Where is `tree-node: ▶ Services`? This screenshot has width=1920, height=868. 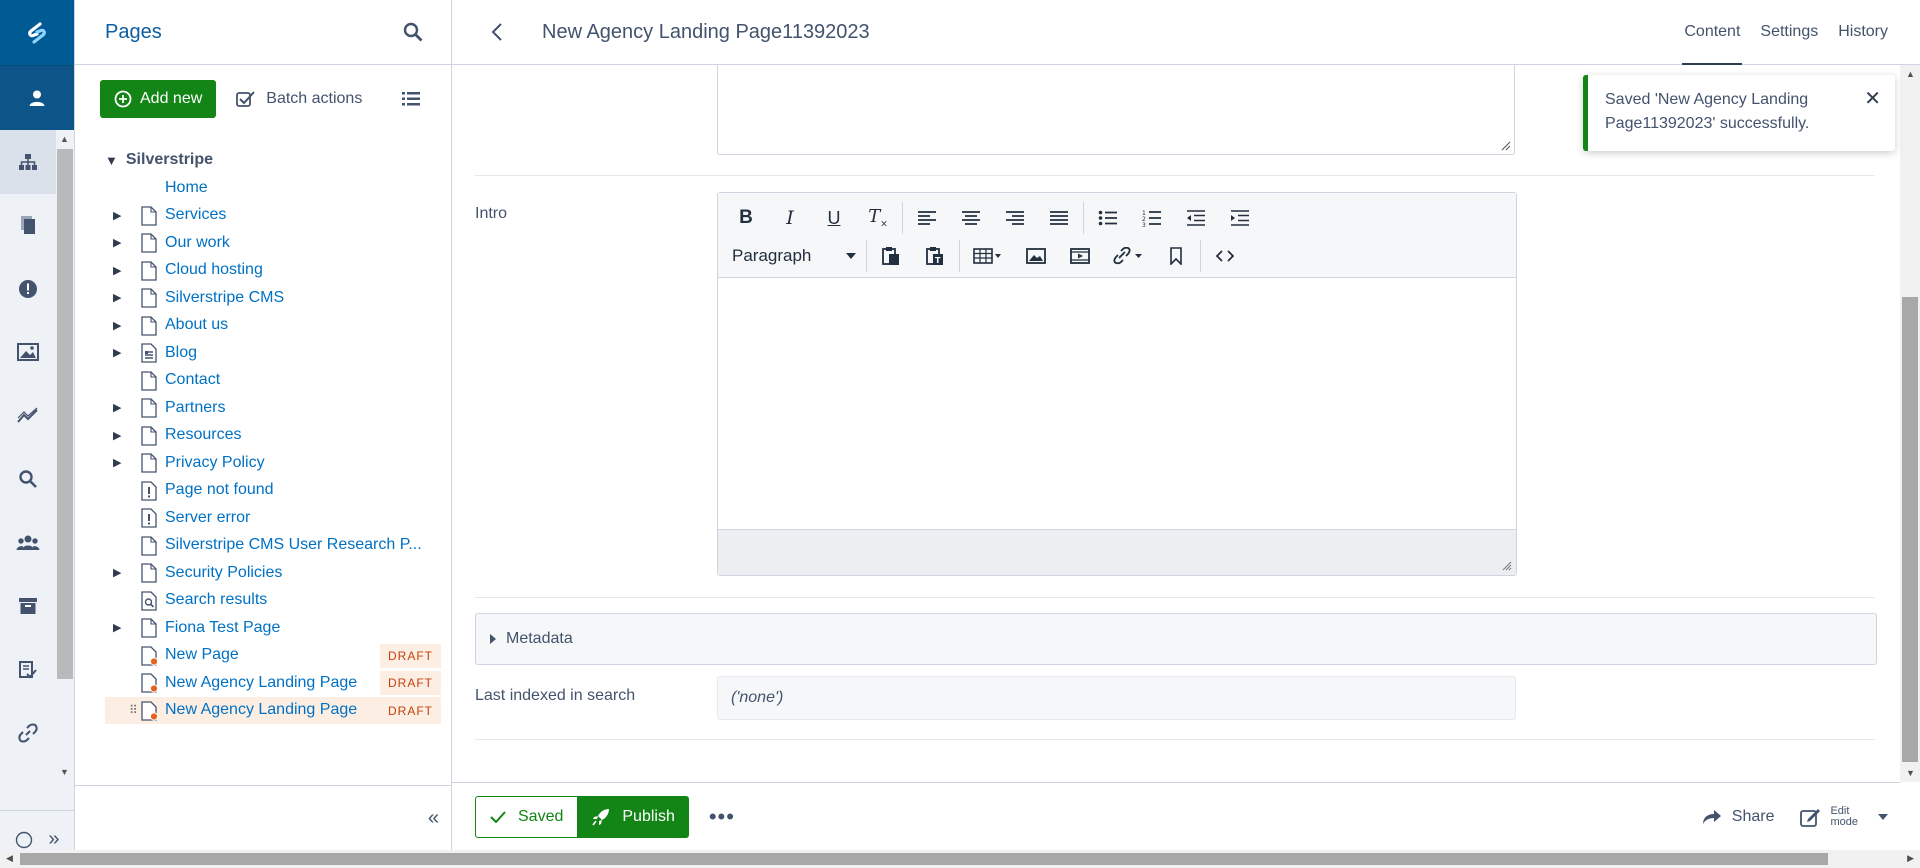
tree-node: ▶ Services is located at coordinates (273, 216).